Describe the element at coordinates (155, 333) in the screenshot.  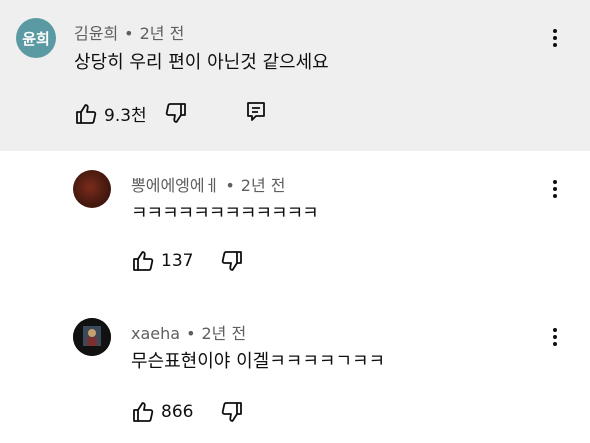
I see `comment-author: xaeha` at that location.